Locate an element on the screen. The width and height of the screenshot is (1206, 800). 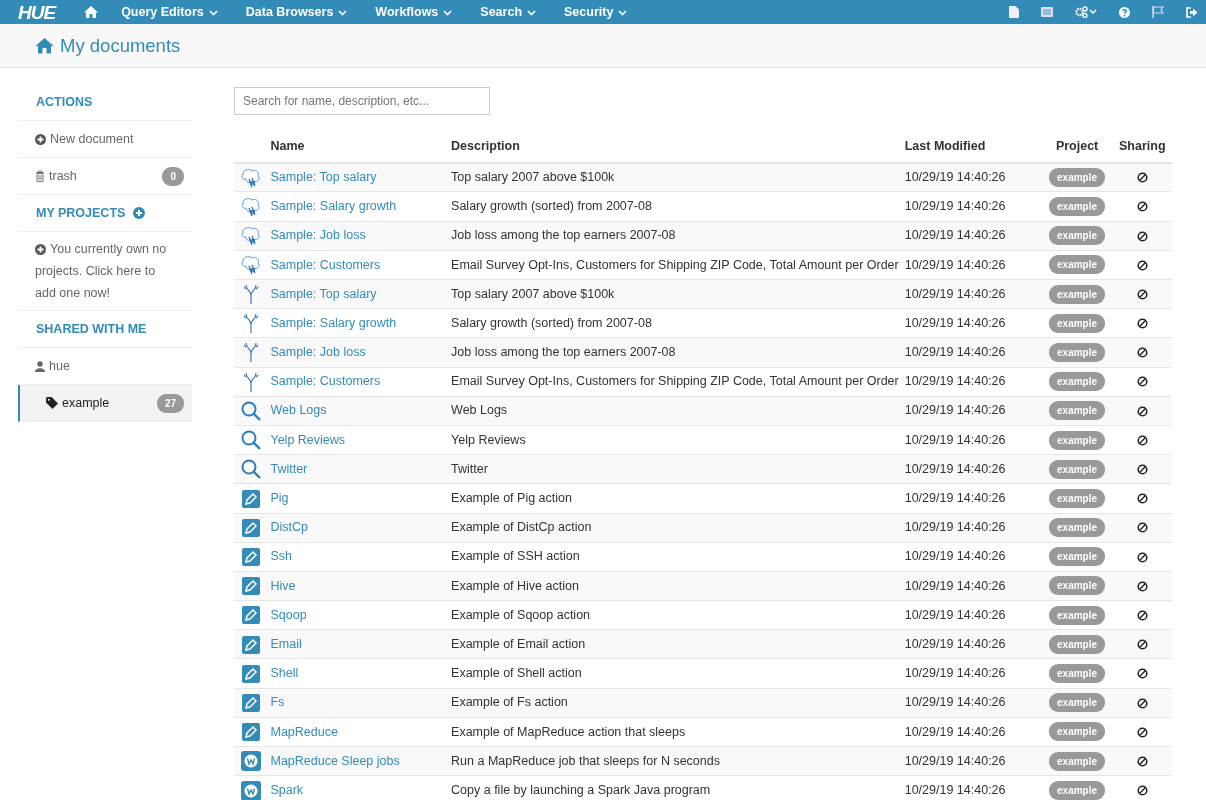
table-cell: Example of DistCp action is located at coordinates (675, 528).